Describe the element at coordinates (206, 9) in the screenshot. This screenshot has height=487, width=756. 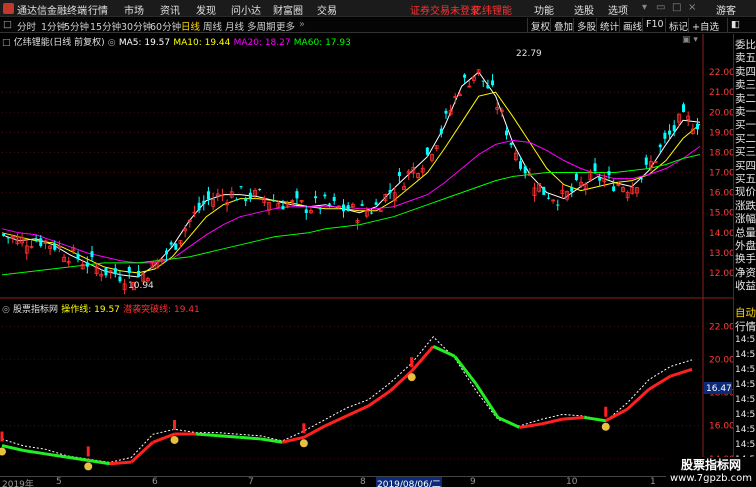
I see `menu-discover: 发现` at that location.